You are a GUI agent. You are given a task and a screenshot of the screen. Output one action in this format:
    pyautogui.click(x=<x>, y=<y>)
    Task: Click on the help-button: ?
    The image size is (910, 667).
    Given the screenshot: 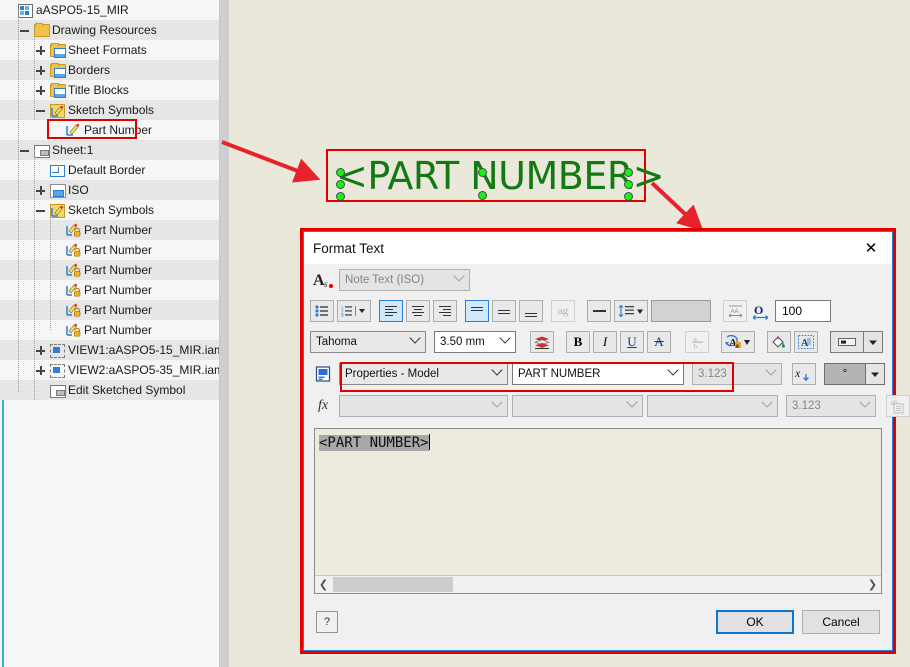 What is the action you would take?
    pyautogui.click(x=327, y=622)
    